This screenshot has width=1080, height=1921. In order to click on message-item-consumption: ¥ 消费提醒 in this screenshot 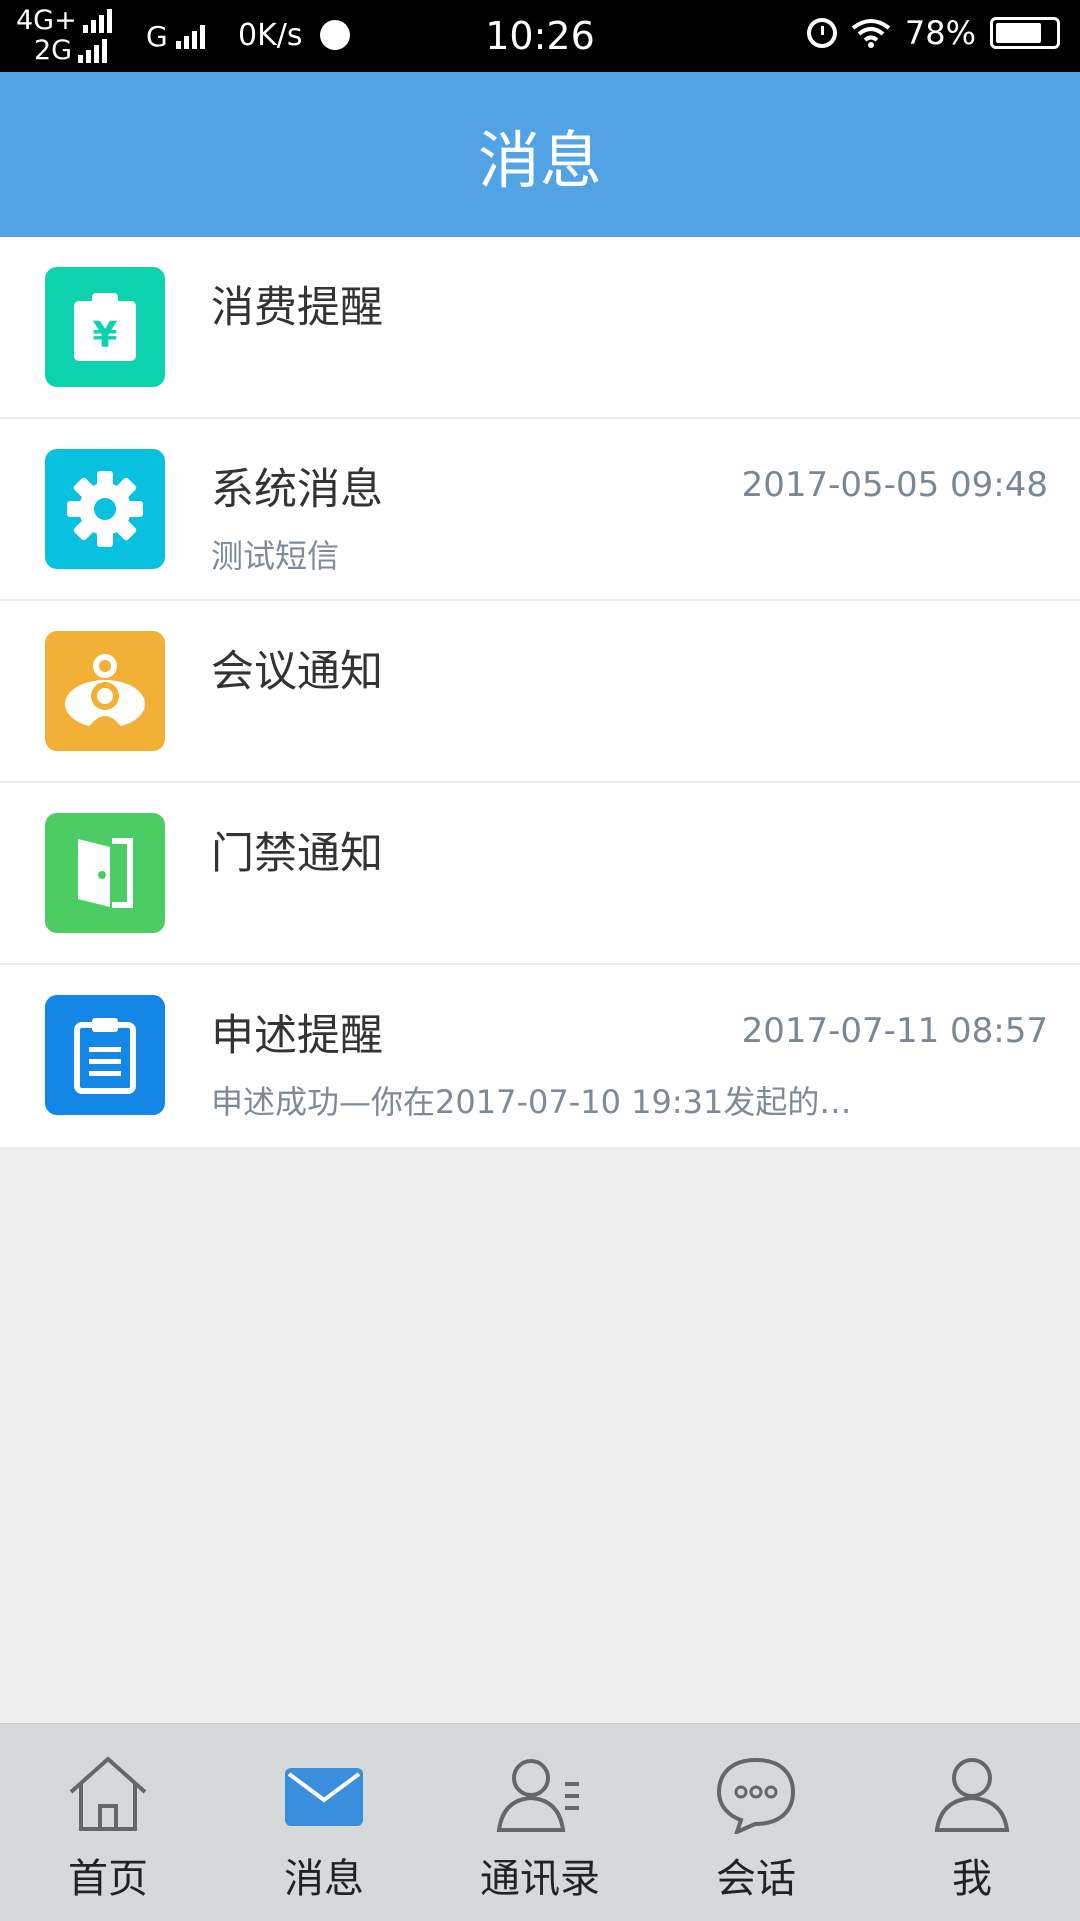, I will do `click(540, 328)`.